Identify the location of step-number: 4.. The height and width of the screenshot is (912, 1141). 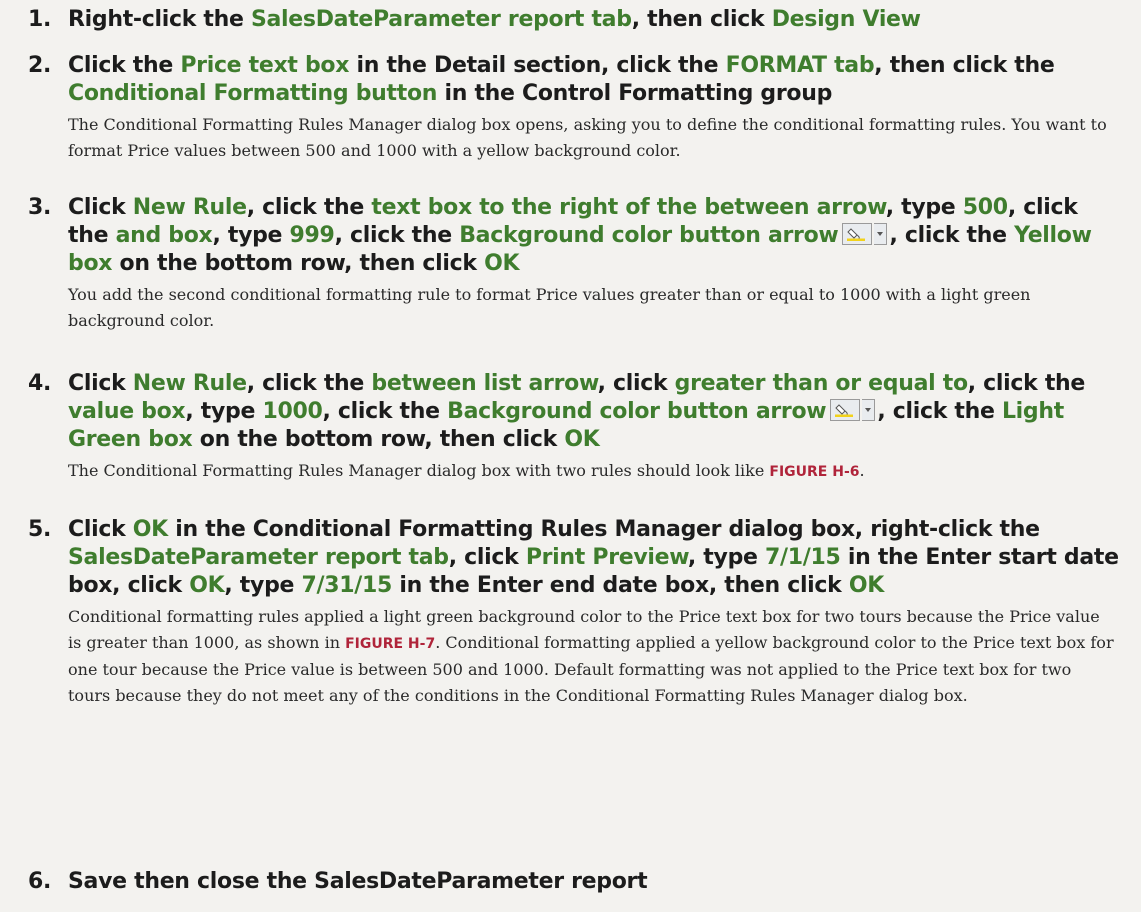
(40, 383).